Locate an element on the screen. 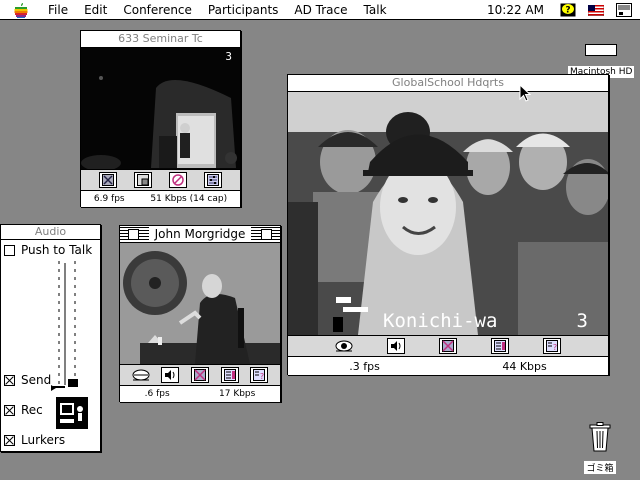  john-video is located at coordinates (200, 303).